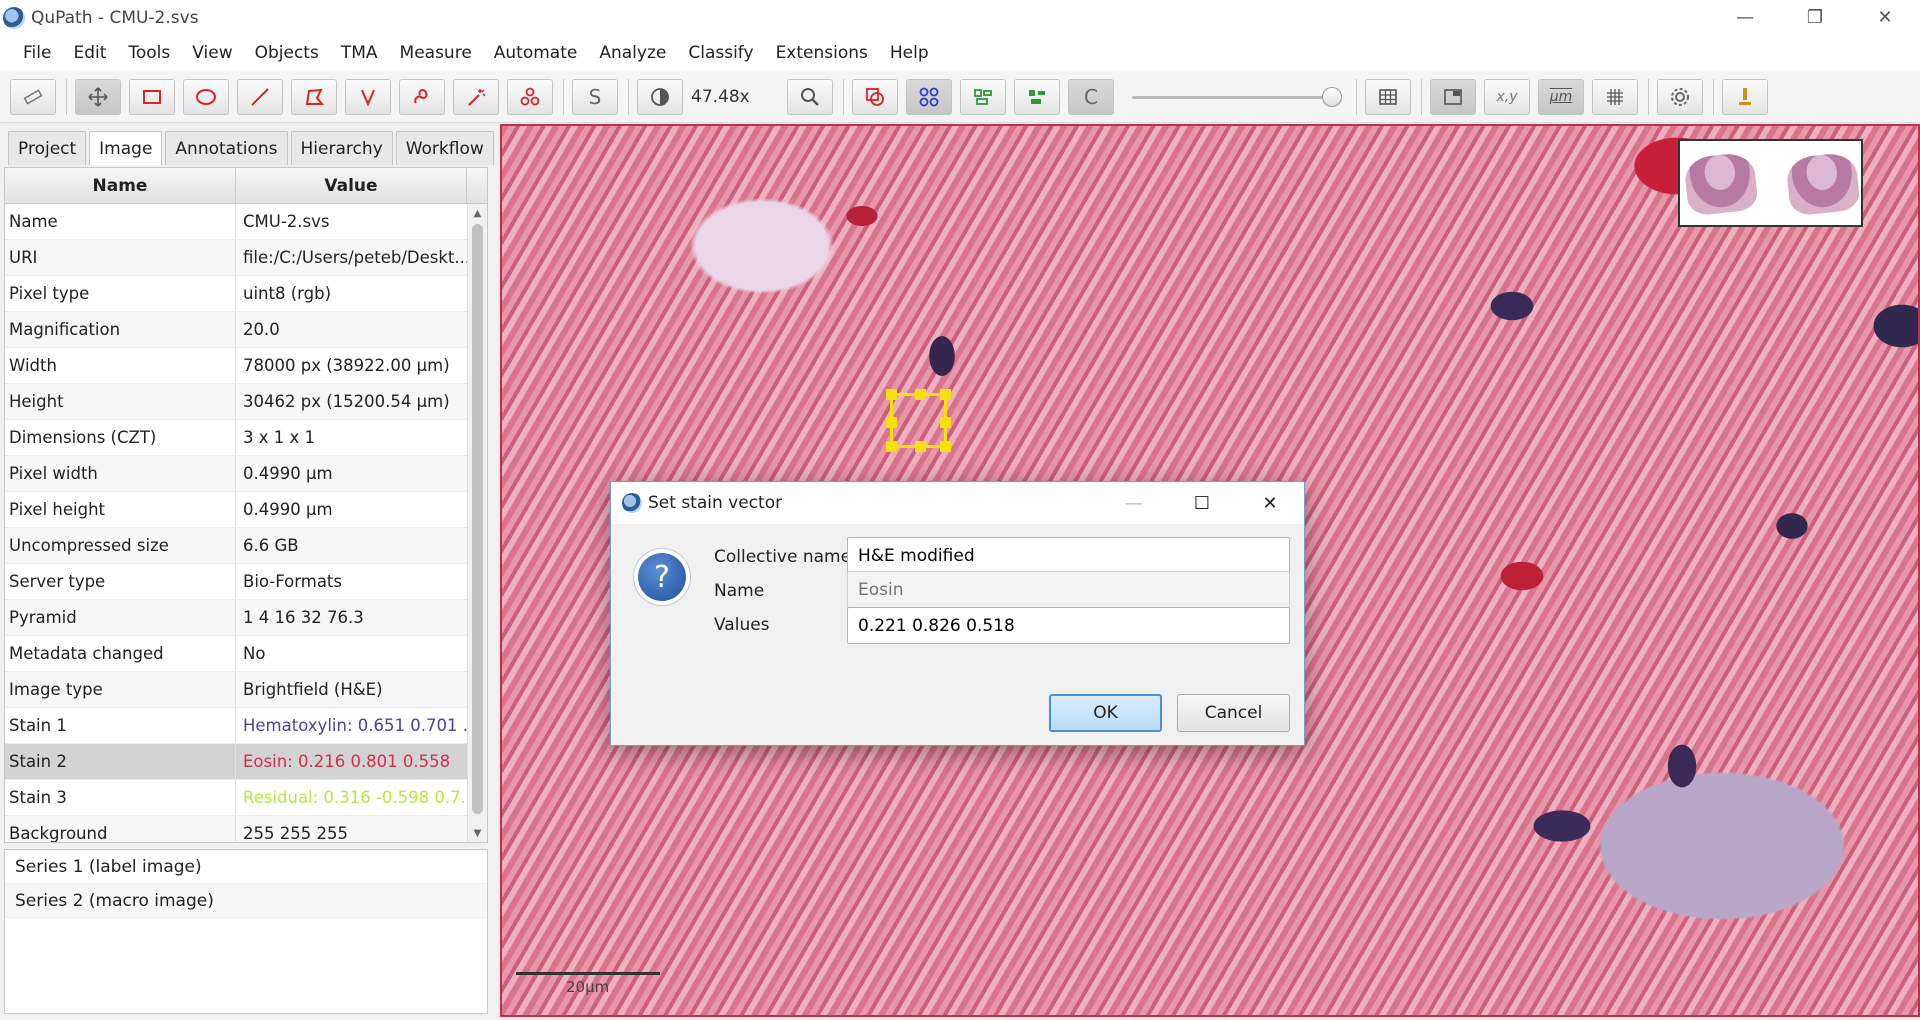  Describe the element at coordinates (1105, 713) in the screenshot. I see `ok-button: OK` at that location.